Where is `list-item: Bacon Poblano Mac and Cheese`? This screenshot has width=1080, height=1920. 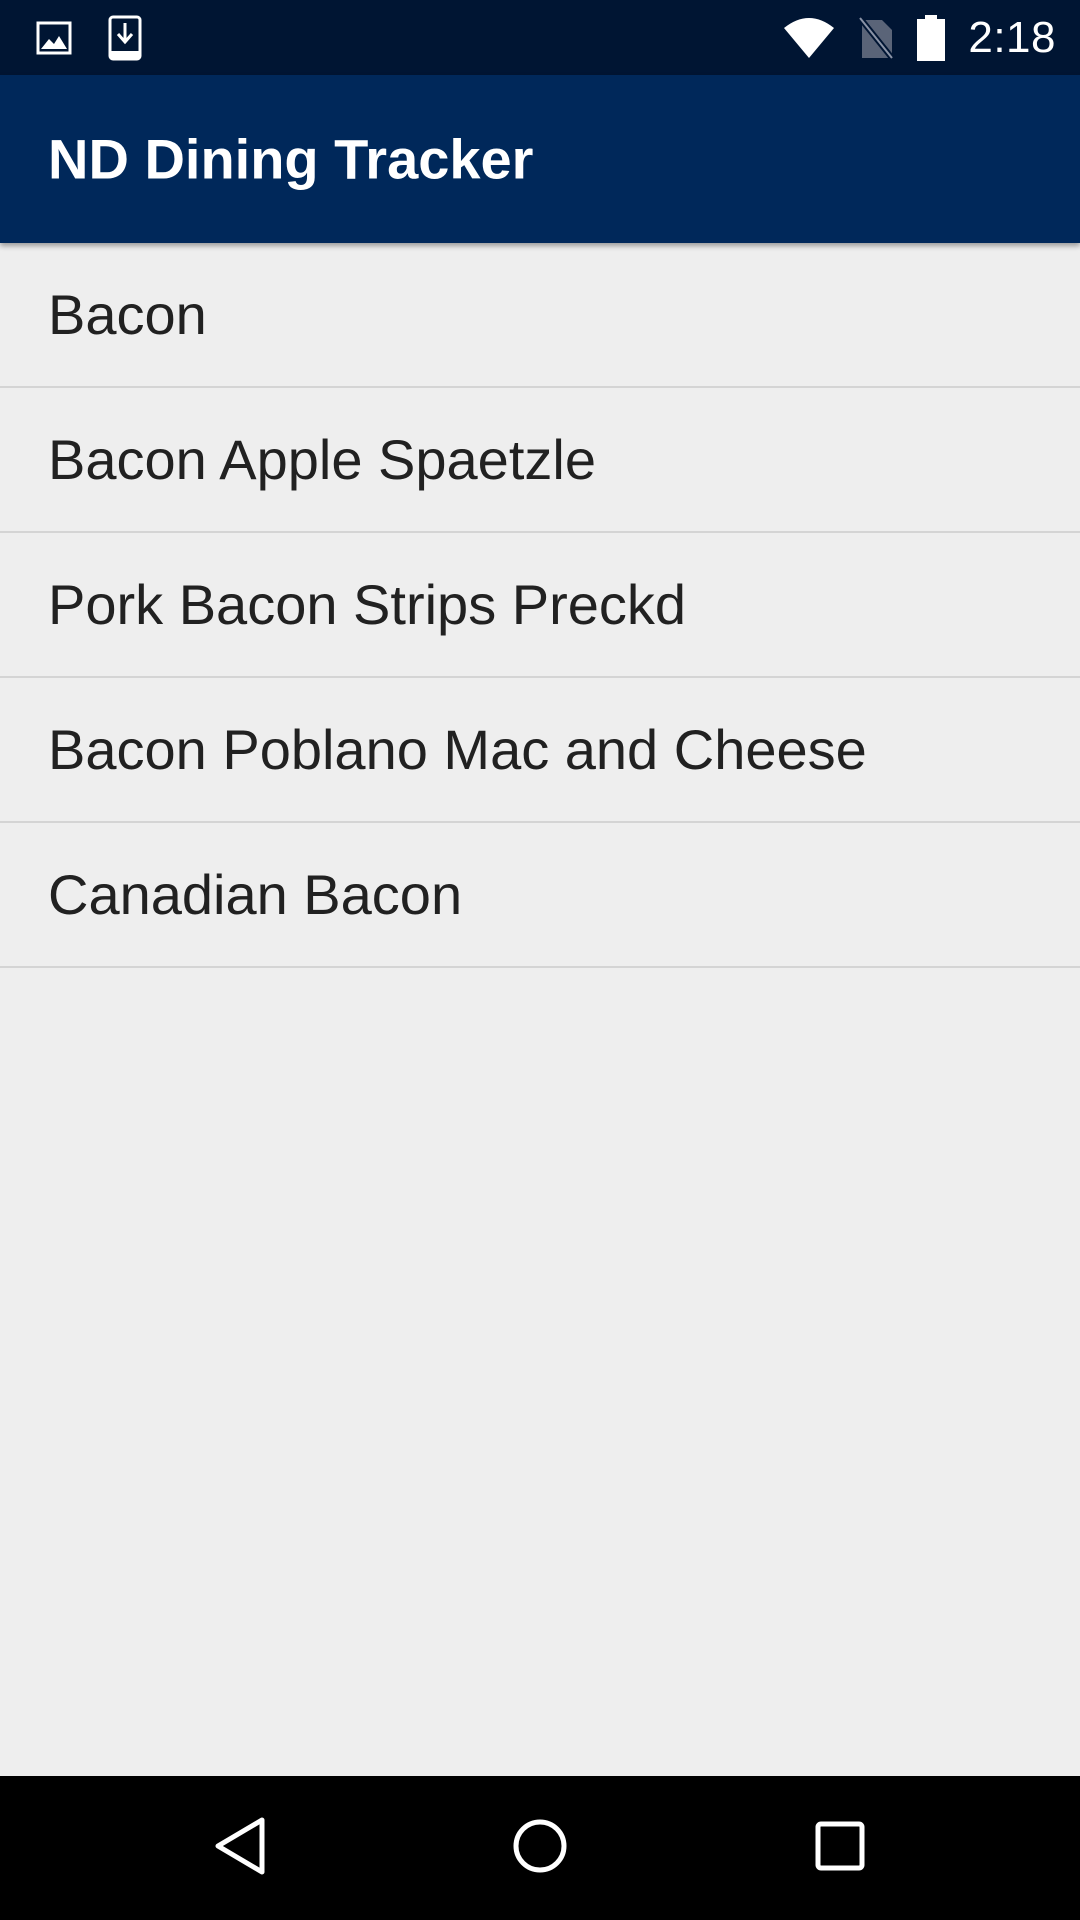 list-item: Bacon Poblano Mac and Cheese is located at coordinates (540, 750).